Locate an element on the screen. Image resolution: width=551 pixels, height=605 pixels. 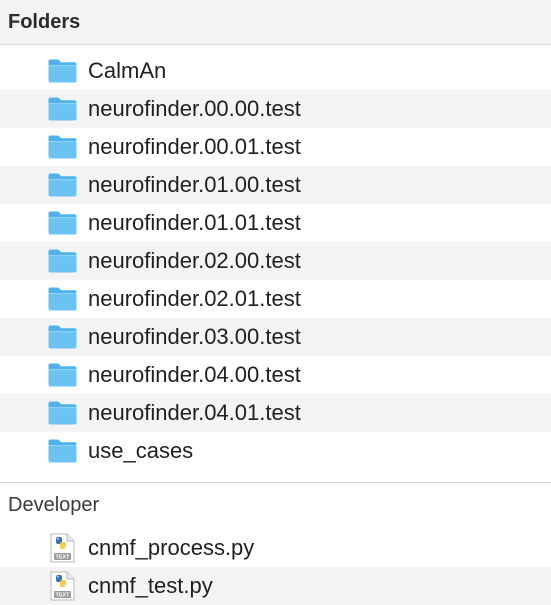
folder-row: neurofinder.04.01.test is located at coordinates (275, 413).